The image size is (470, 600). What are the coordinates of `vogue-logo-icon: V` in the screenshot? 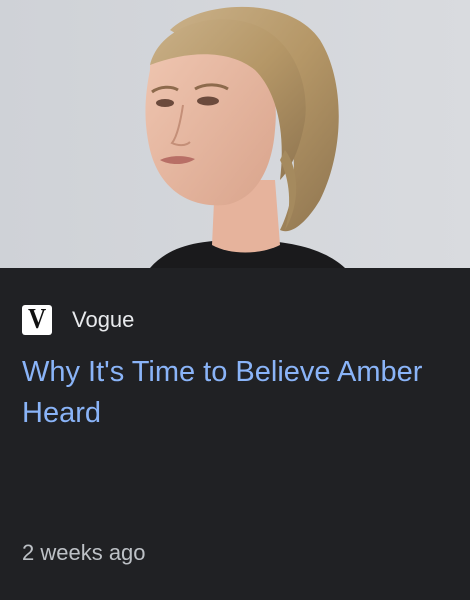 It's located at (37, 320).